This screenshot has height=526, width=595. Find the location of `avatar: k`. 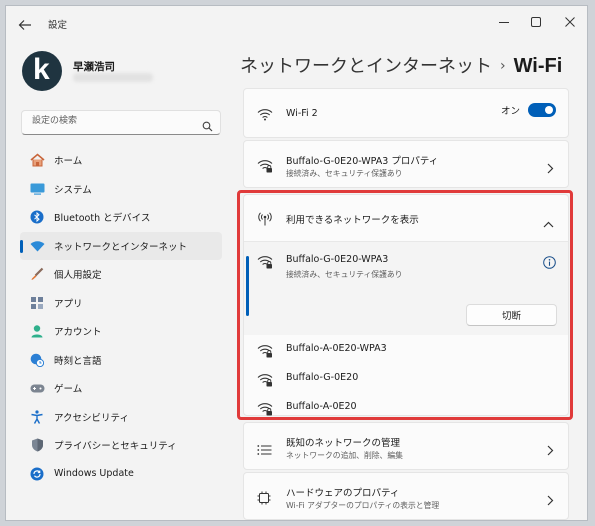

avatar: k is located at coordinates (42, 71).